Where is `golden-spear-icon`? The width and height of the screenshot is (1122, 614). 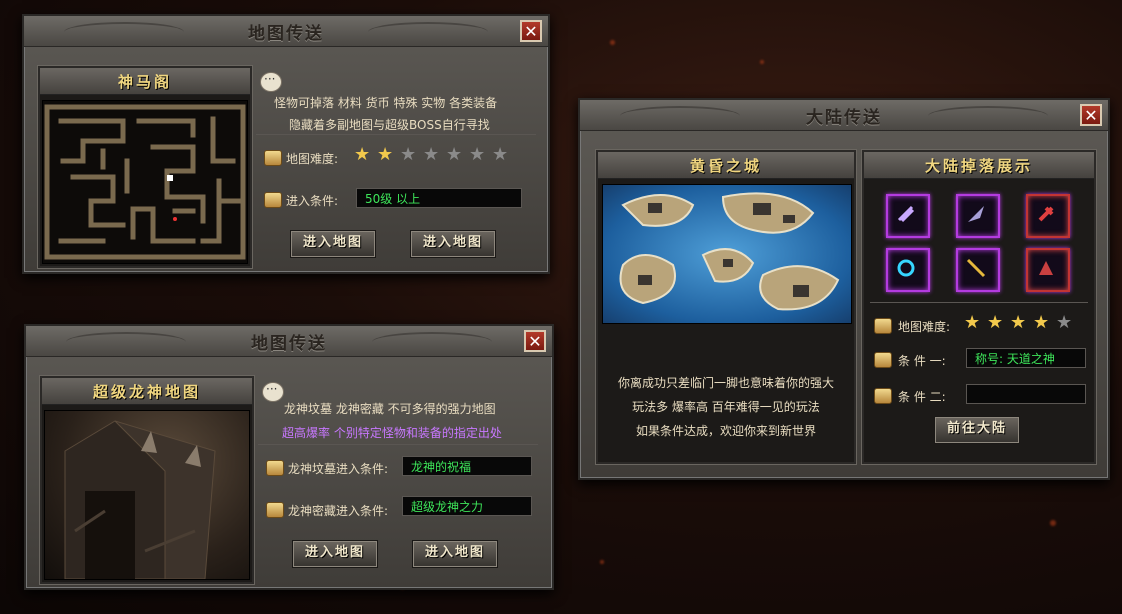
golden-spear-icon is located at coordinates (978, 270).